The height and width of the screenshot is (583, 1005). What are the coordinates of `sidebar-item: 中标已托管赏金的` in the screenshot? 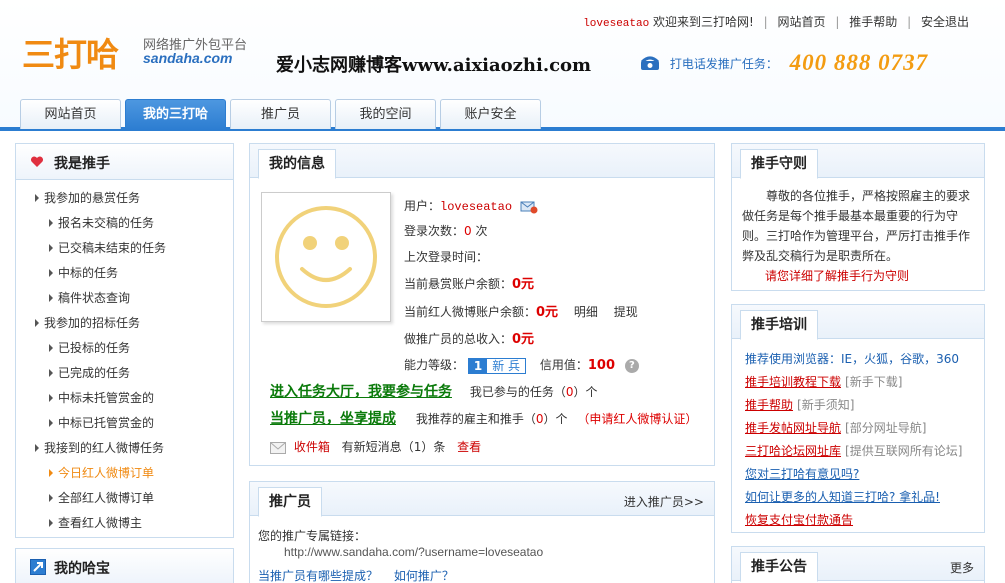 It's located at (124, 423).